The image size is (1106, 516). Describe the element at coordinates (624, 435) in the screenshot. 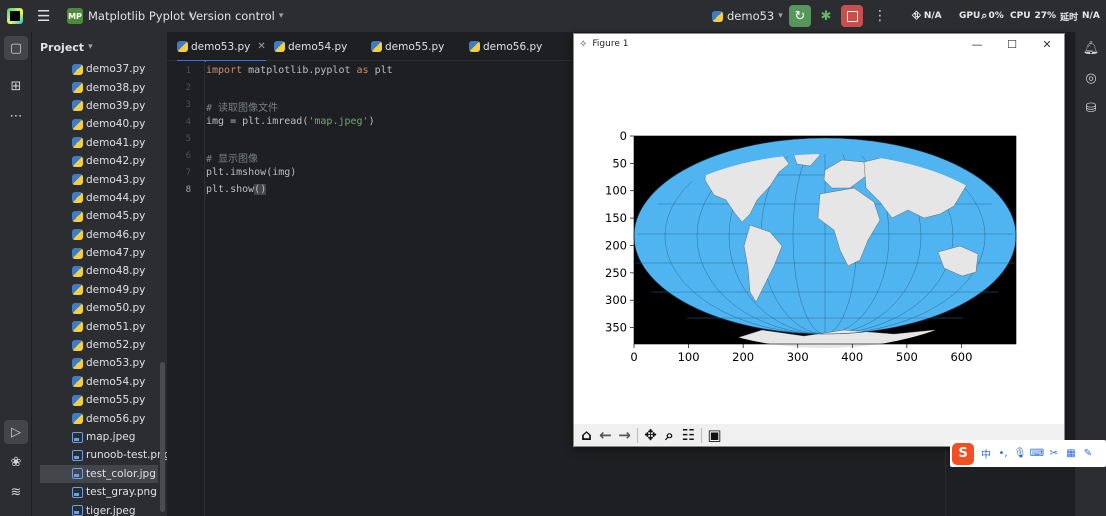

I see `forward-icon: →` at that location.